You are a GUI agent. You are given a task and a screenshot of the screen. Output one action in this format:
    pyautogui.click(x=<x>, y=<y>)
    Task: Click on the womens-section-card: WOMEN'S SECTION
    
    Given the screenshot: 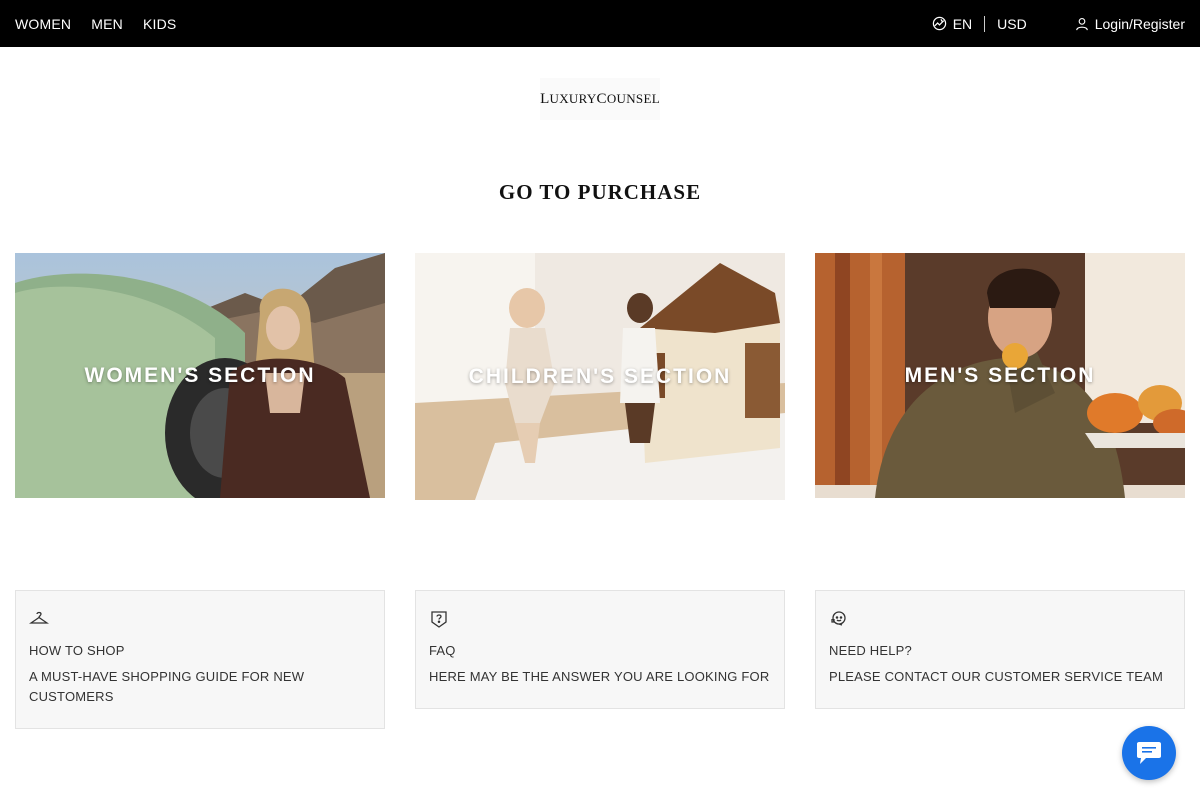 What is the action you would take?
    pyautogui.click(x=200, y=375)
    